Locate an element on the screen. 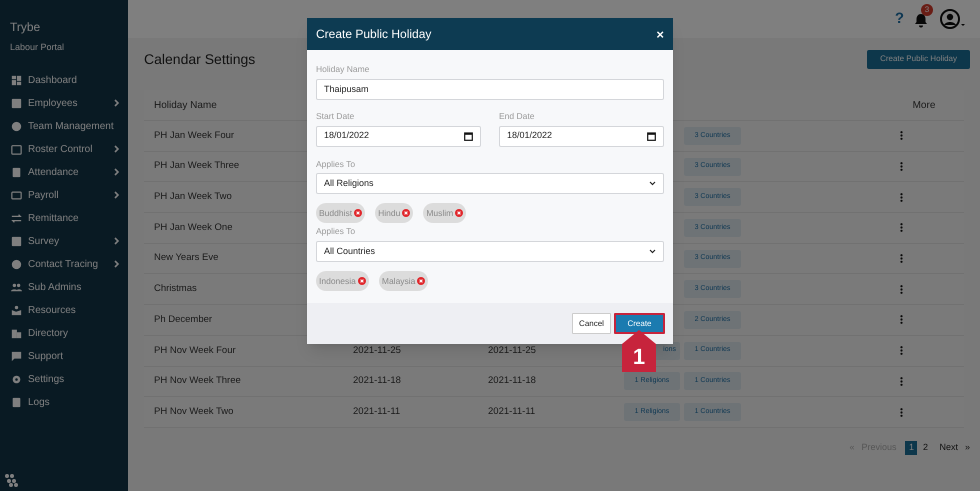 This screenshot has width=980, height=491. nav-item: Directory is located at coordinates (64, 333).